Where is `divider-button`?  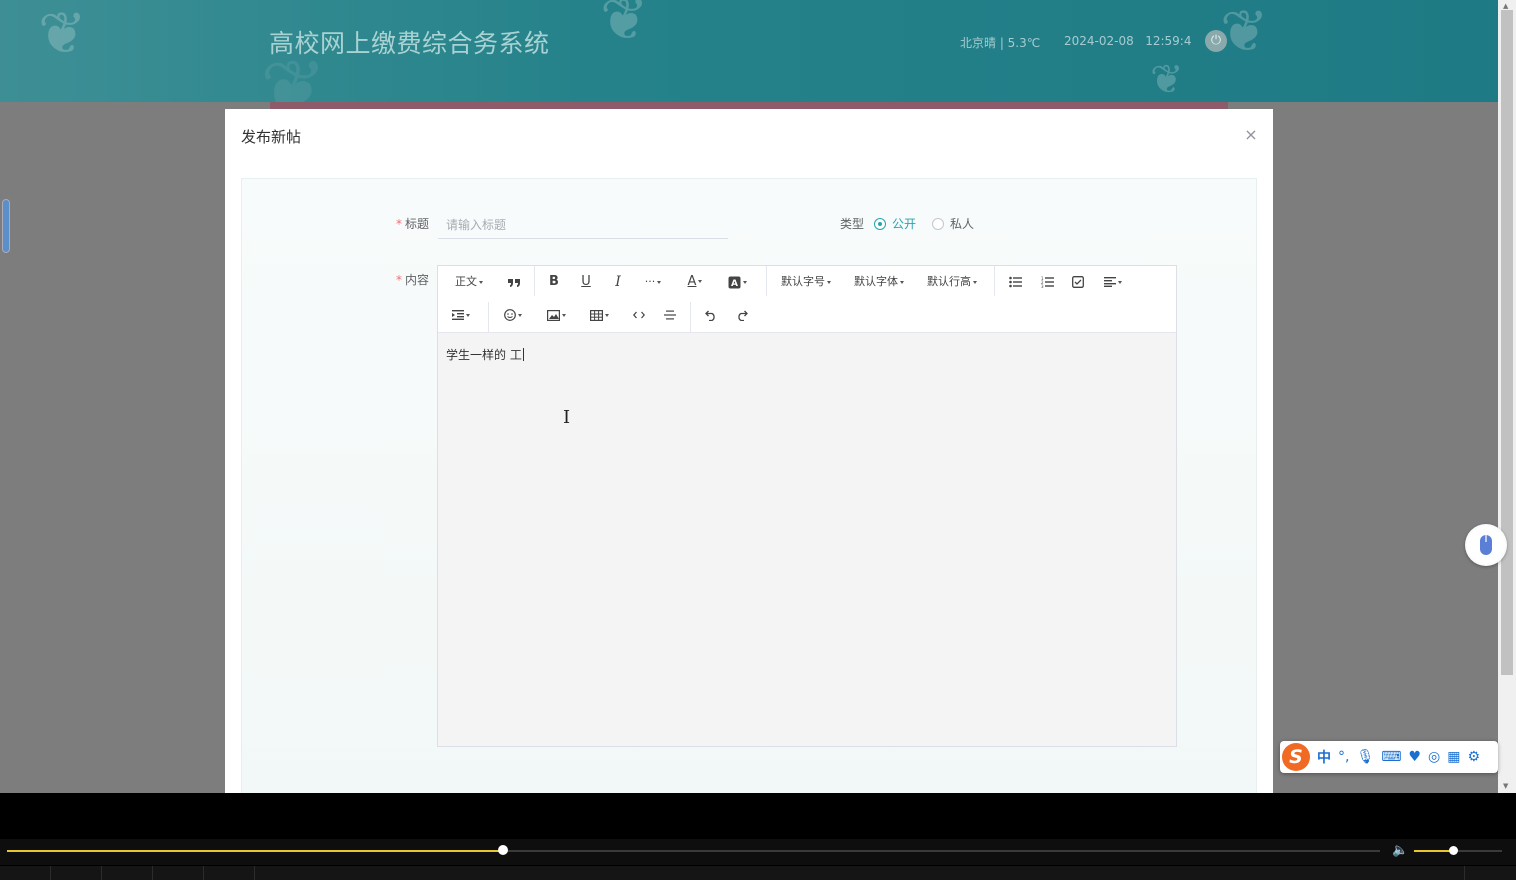
divider-button is located at coordinates (670, 315).